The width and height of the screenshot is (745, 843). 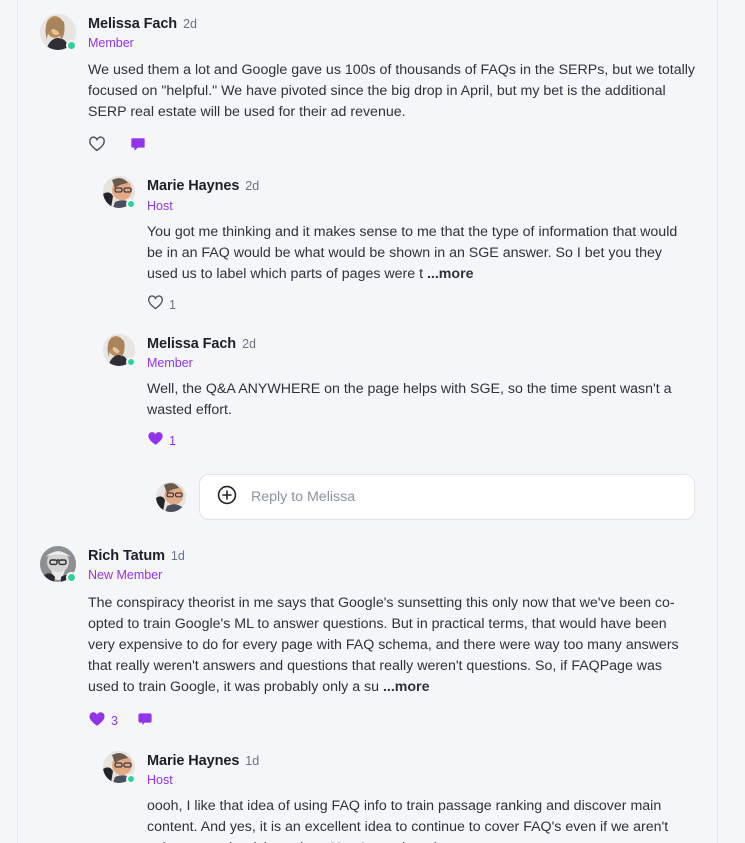 I want to click on reply-header: Marie Haynes 2d Host, so click(x=399, y=194).